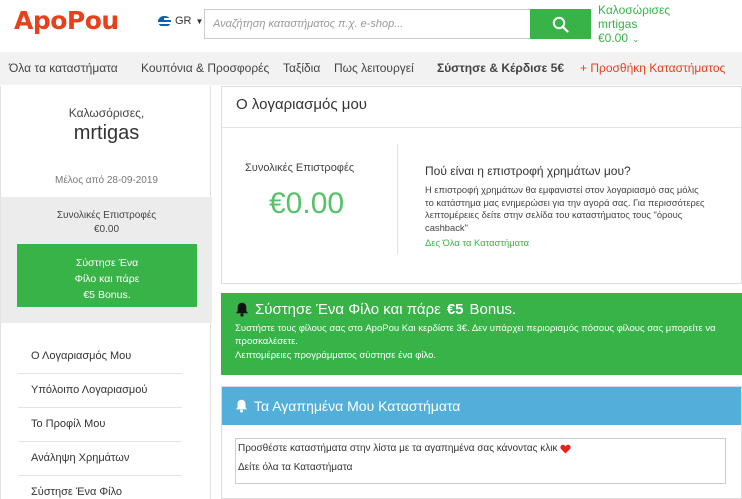 This screenshot has width=742, height=499. Describe the element at coordinates (100, 391) in the screenshot. I see `sidebar-item-account-balance: Υπόλοιπο Λογαριασμού` at that location.